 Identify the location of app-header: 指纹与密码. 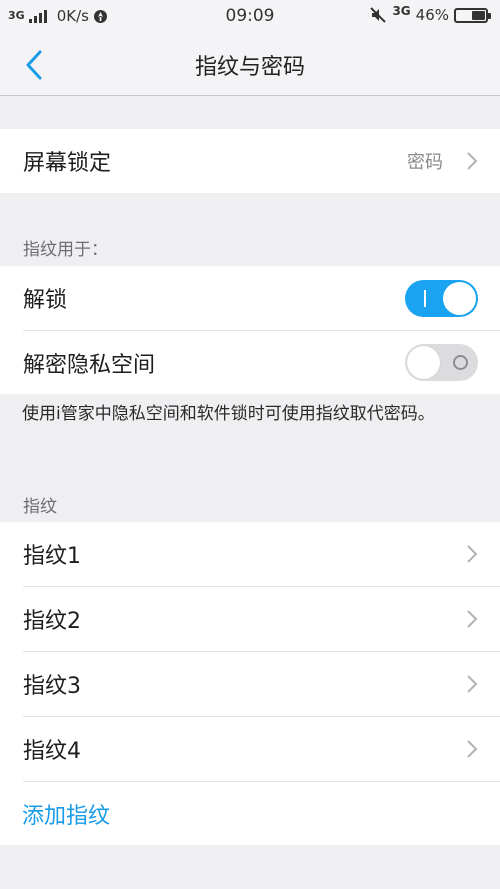
(250, 65).